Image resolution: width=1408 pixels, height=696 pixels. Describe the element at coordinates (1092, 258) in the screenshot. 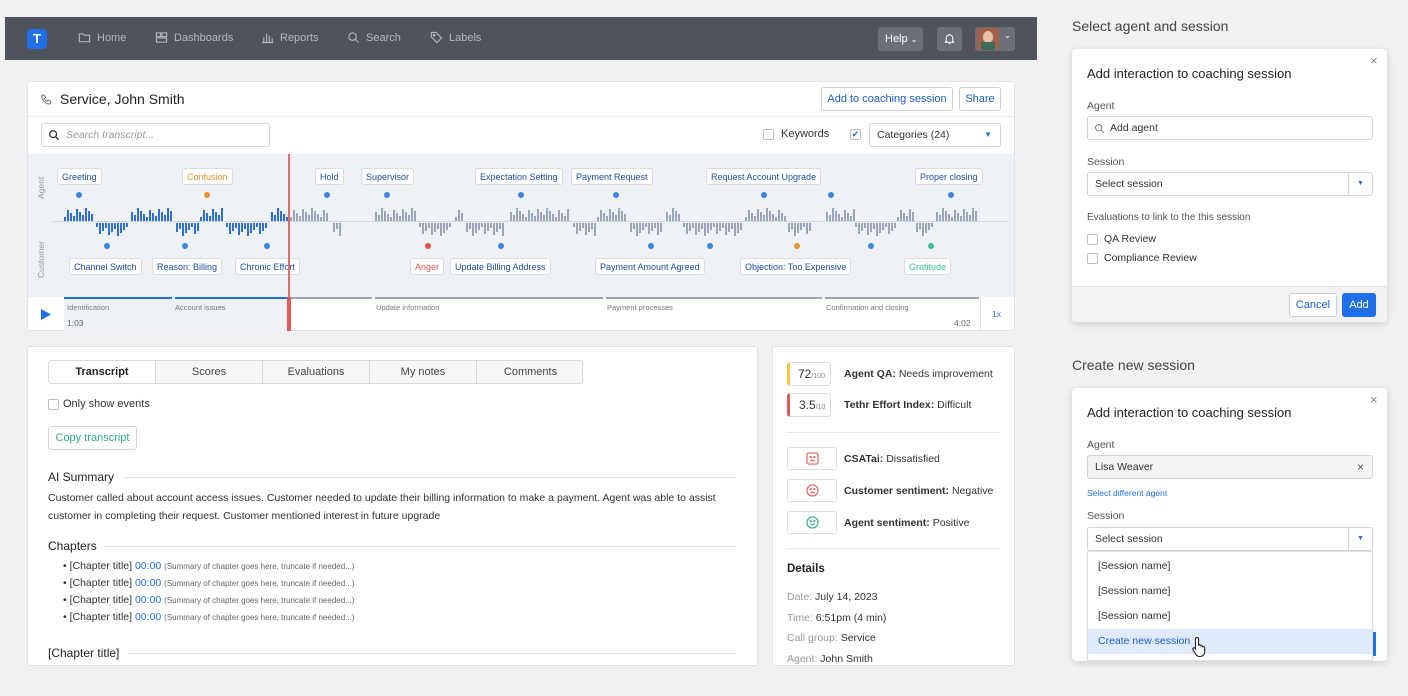

I see `compliance-review-checkbox` at that location.